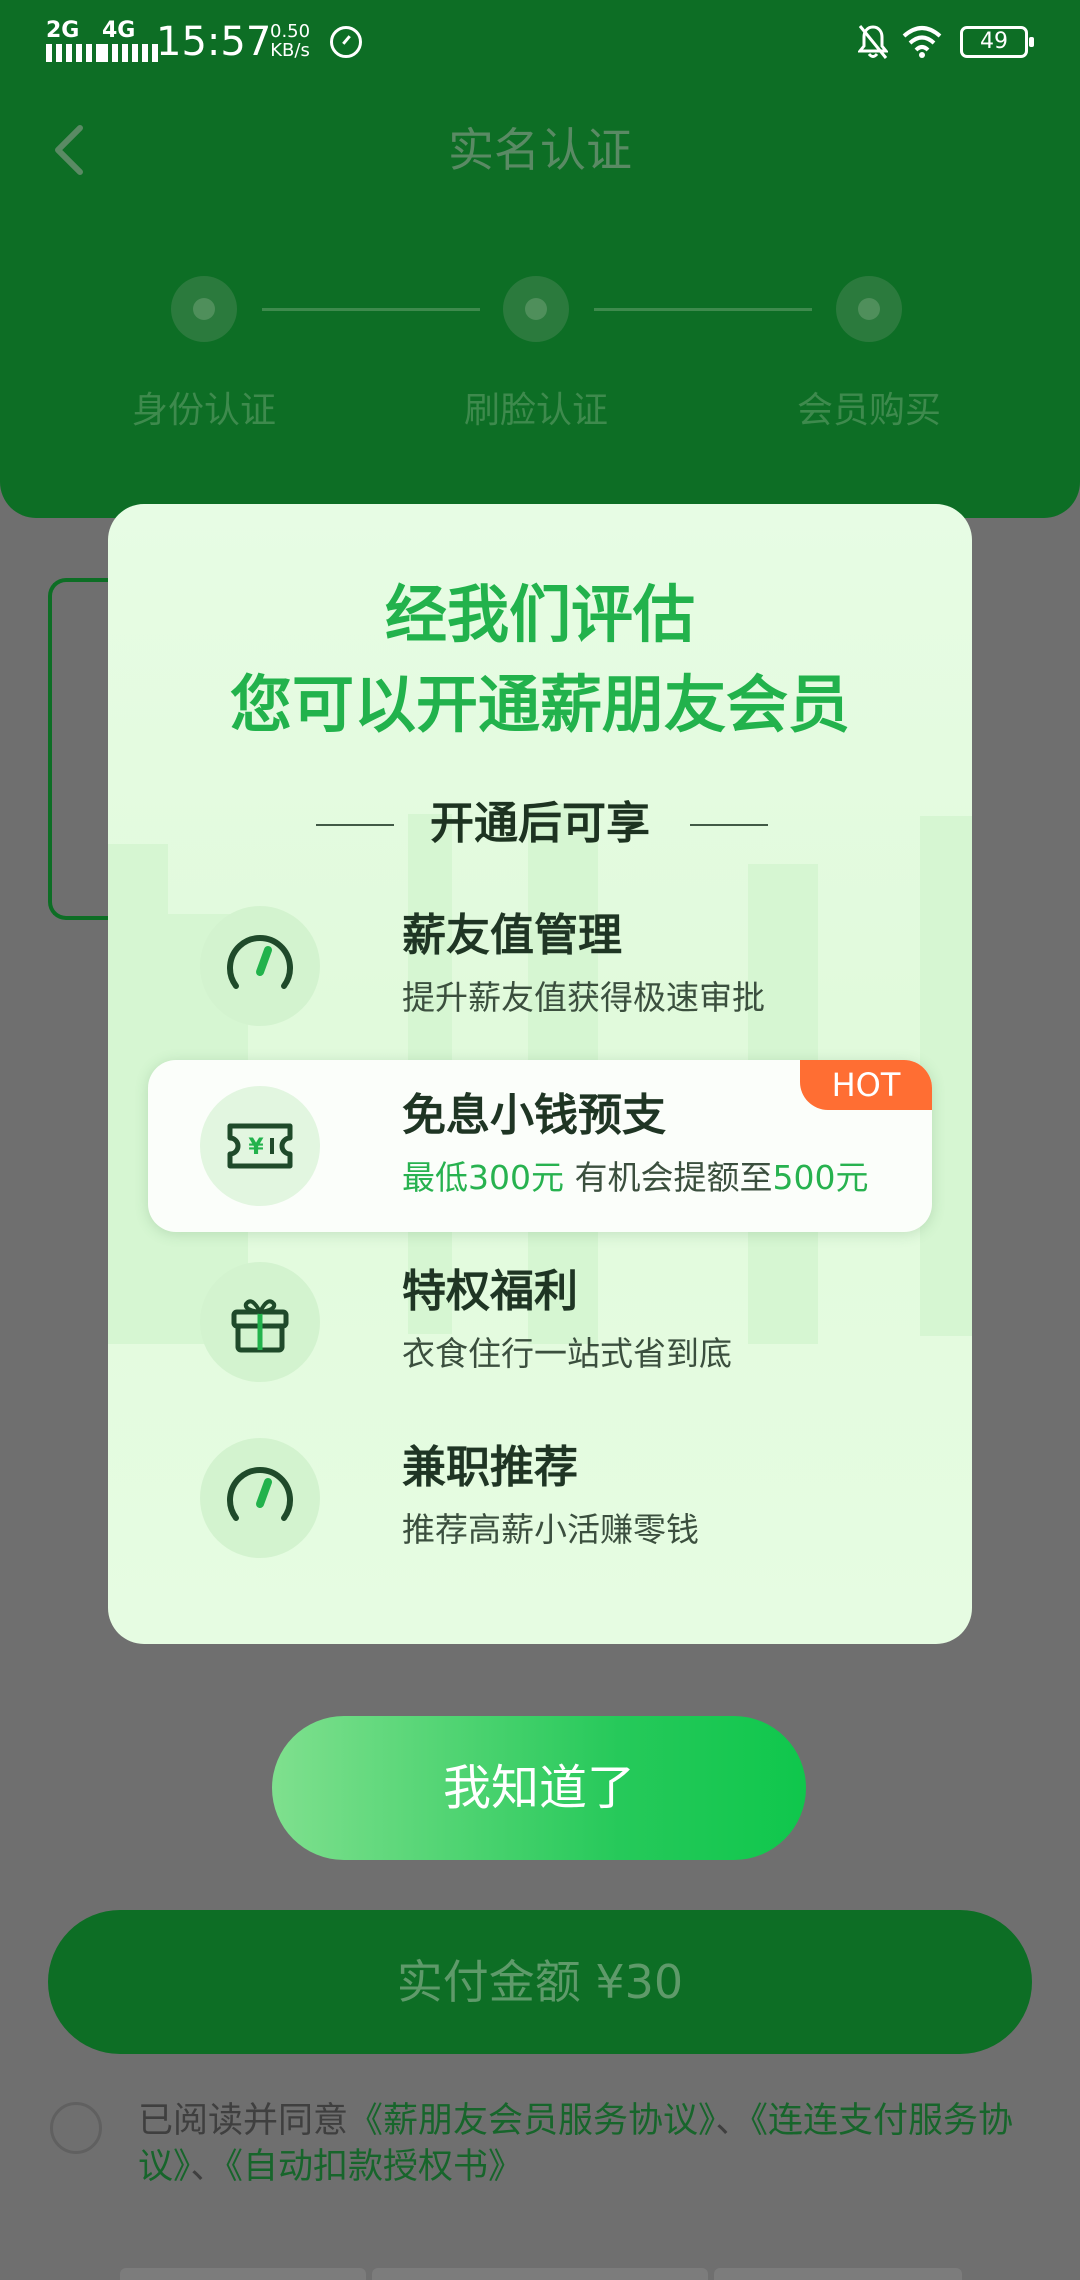 This screenshot has width=1080, height=2280. What do you see at coordinates (873, 42) in the screenshot?
I see `bell-muted-icon` at bounding box center [873, 42].